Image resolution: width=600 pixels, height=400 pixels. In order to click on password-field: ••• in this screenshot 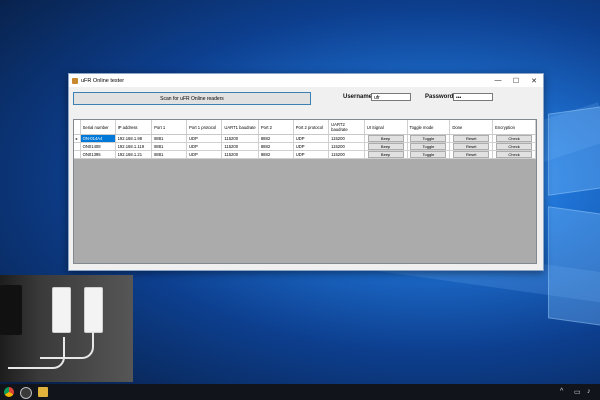, I will do `click(473, 97)`.